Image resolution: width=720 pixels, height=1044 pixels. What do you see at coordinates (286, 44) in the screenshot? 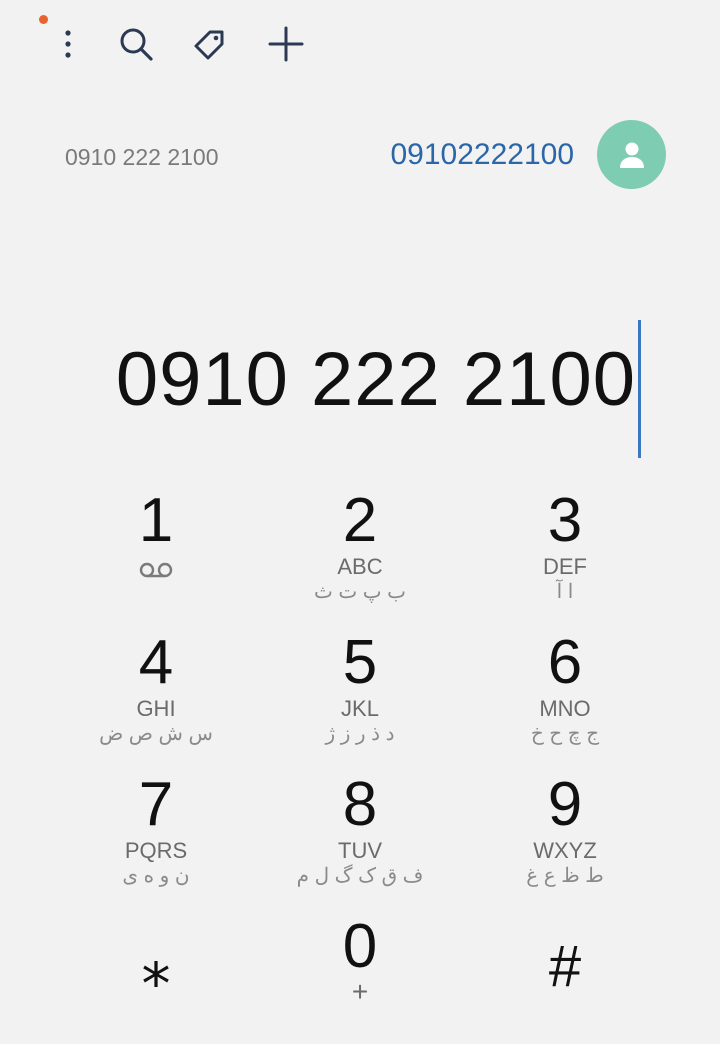
I see `add-icon` at bounding box center [286, 44].